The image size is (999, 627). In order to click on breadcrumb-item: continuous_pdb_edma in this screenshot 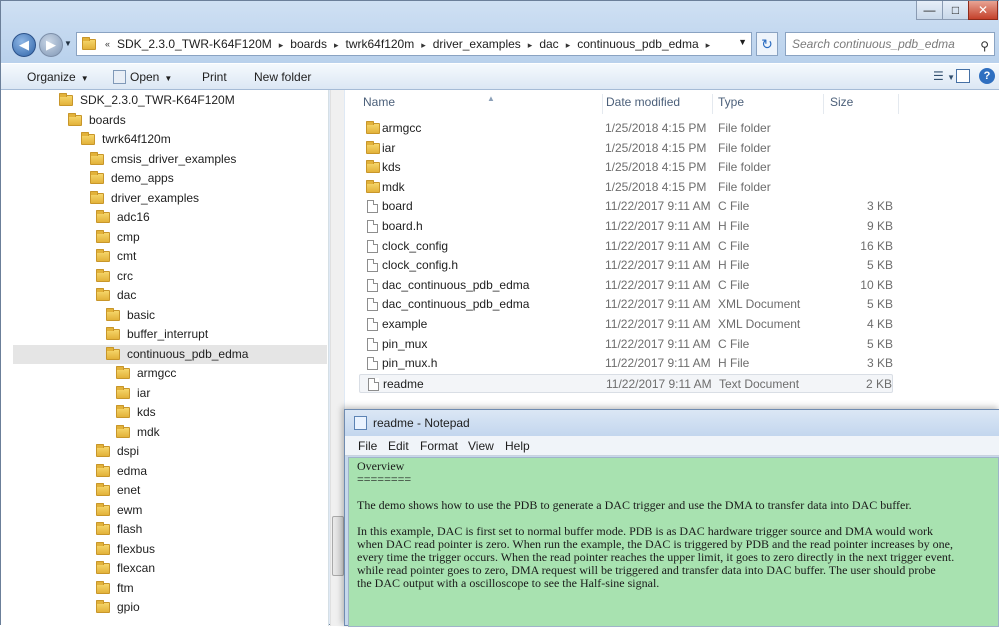, I will do `click(637, 44)`.